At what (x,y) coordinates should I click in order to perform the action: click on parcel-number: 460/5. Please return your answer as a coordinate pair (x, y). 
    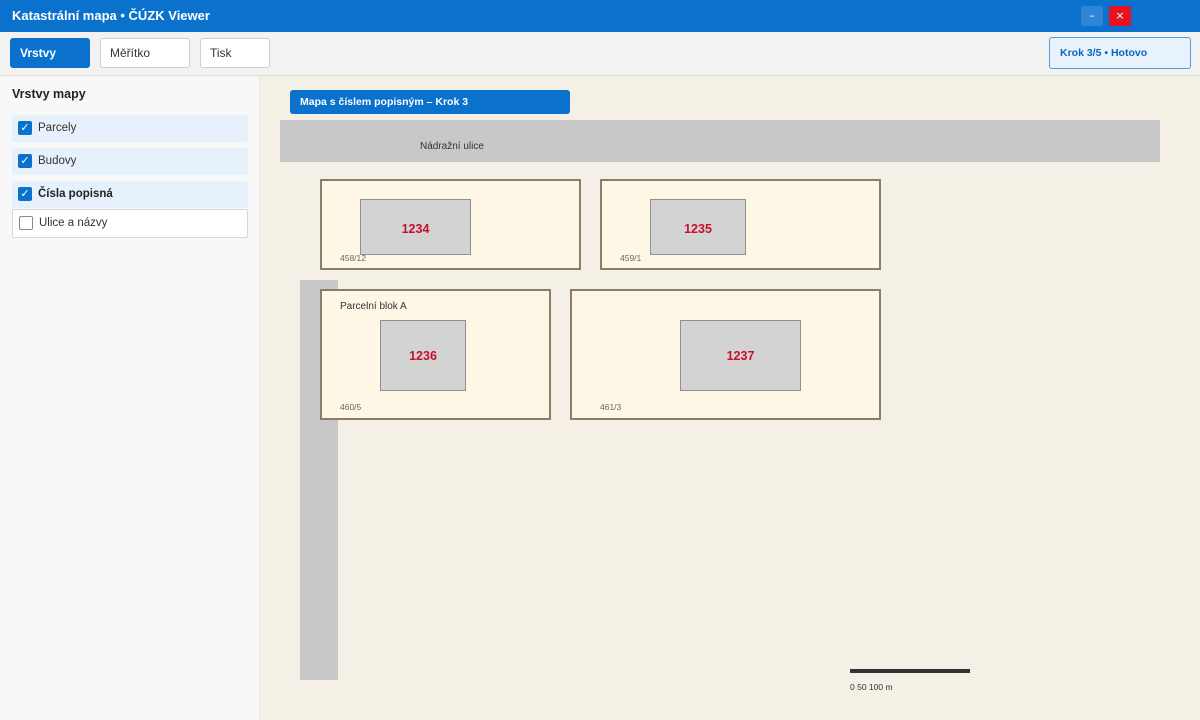
    Looking at the image, I should click on (351, 407).